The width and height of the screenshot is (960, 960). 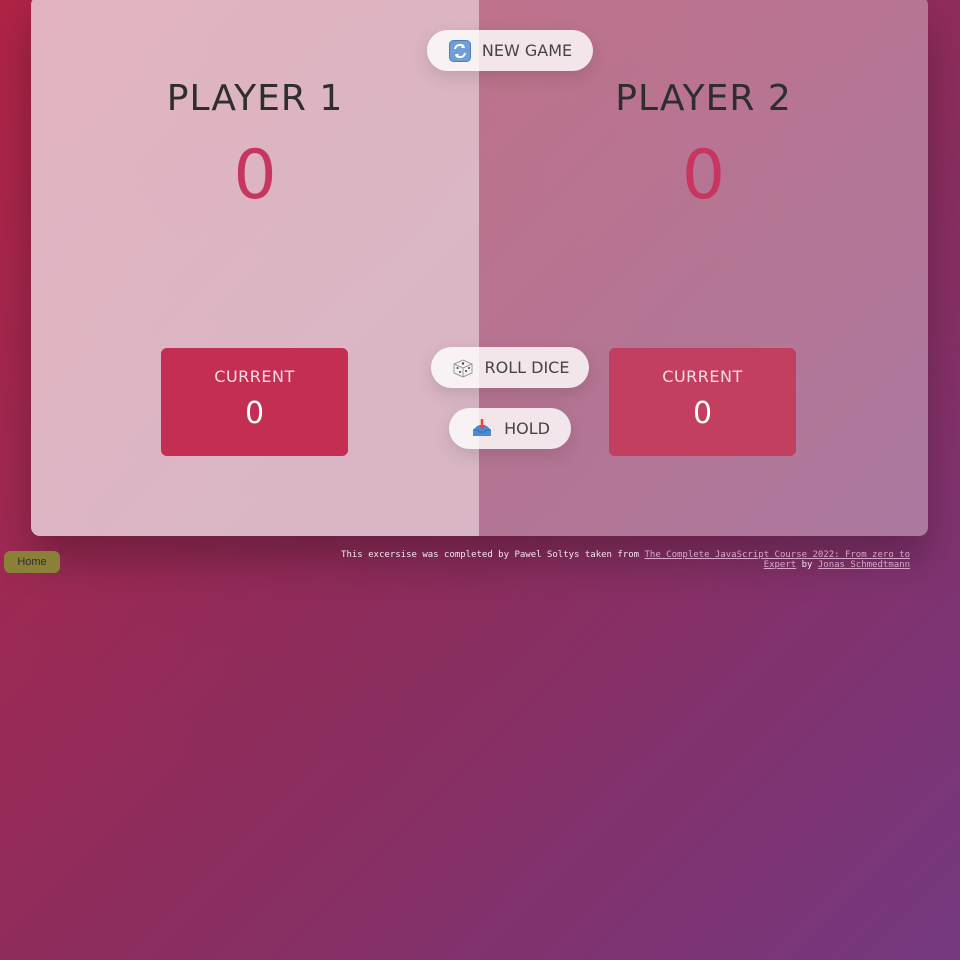 I want to click on roll-dice-button: ROLL DICE, so click(x=510, y=367).